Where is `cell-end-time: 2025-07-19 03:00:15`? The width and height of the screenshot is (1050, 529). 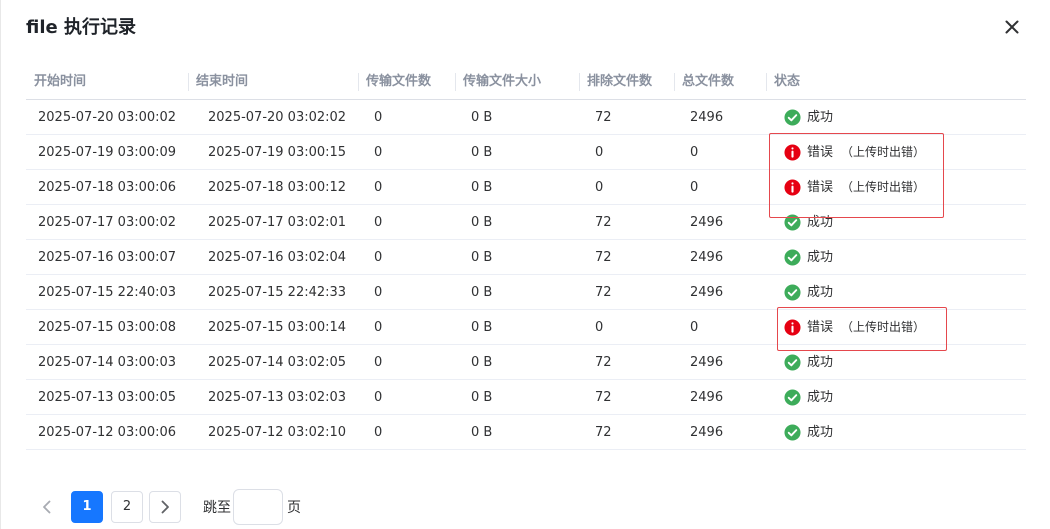
cell-end-time: 2025-07-19 03:00:15 is located at coordinates (277, 152).